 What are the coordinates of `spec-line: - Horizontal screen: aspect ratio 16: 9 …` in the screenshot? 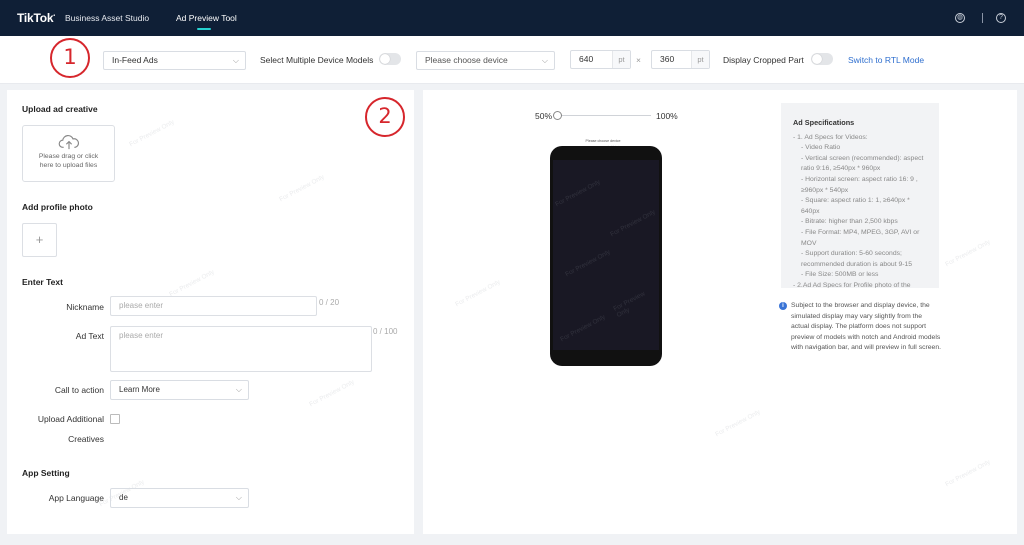 It's located at (859, 184).